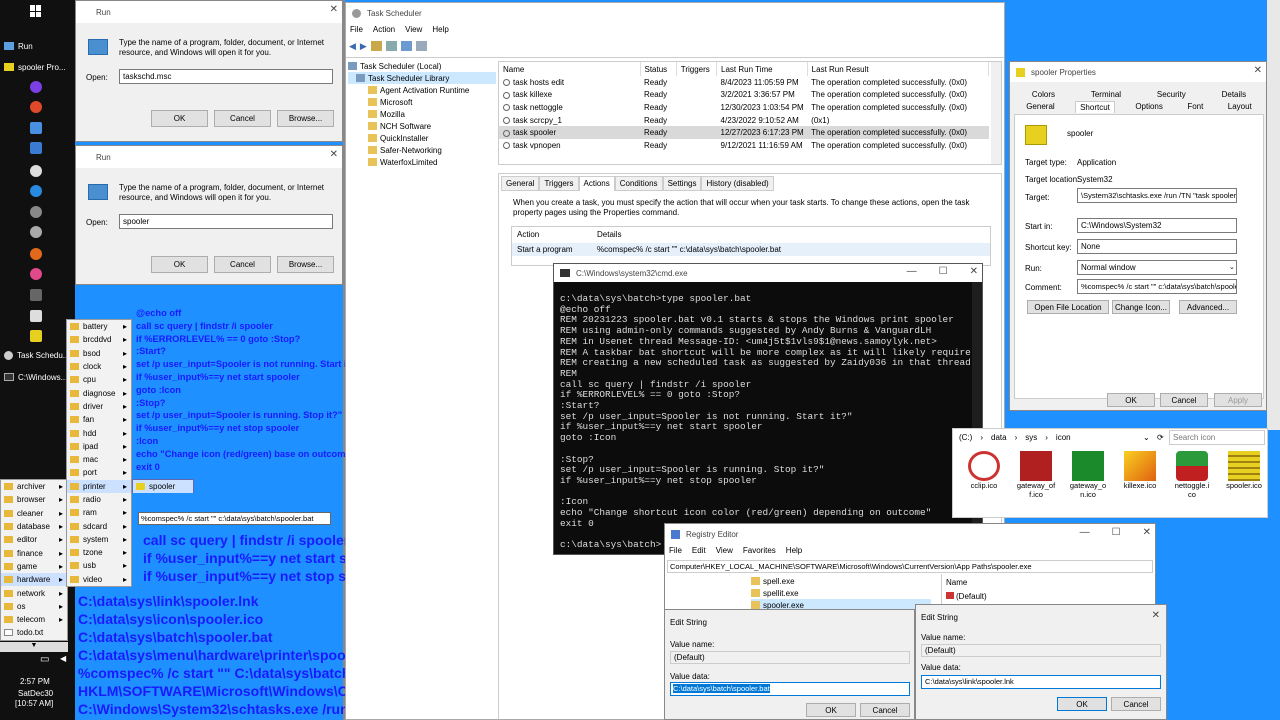 The image size is (1280, 720). Describe the element at coordinates (1238, 400) in the screenshot. I see `apply-button: Apply` at that location.